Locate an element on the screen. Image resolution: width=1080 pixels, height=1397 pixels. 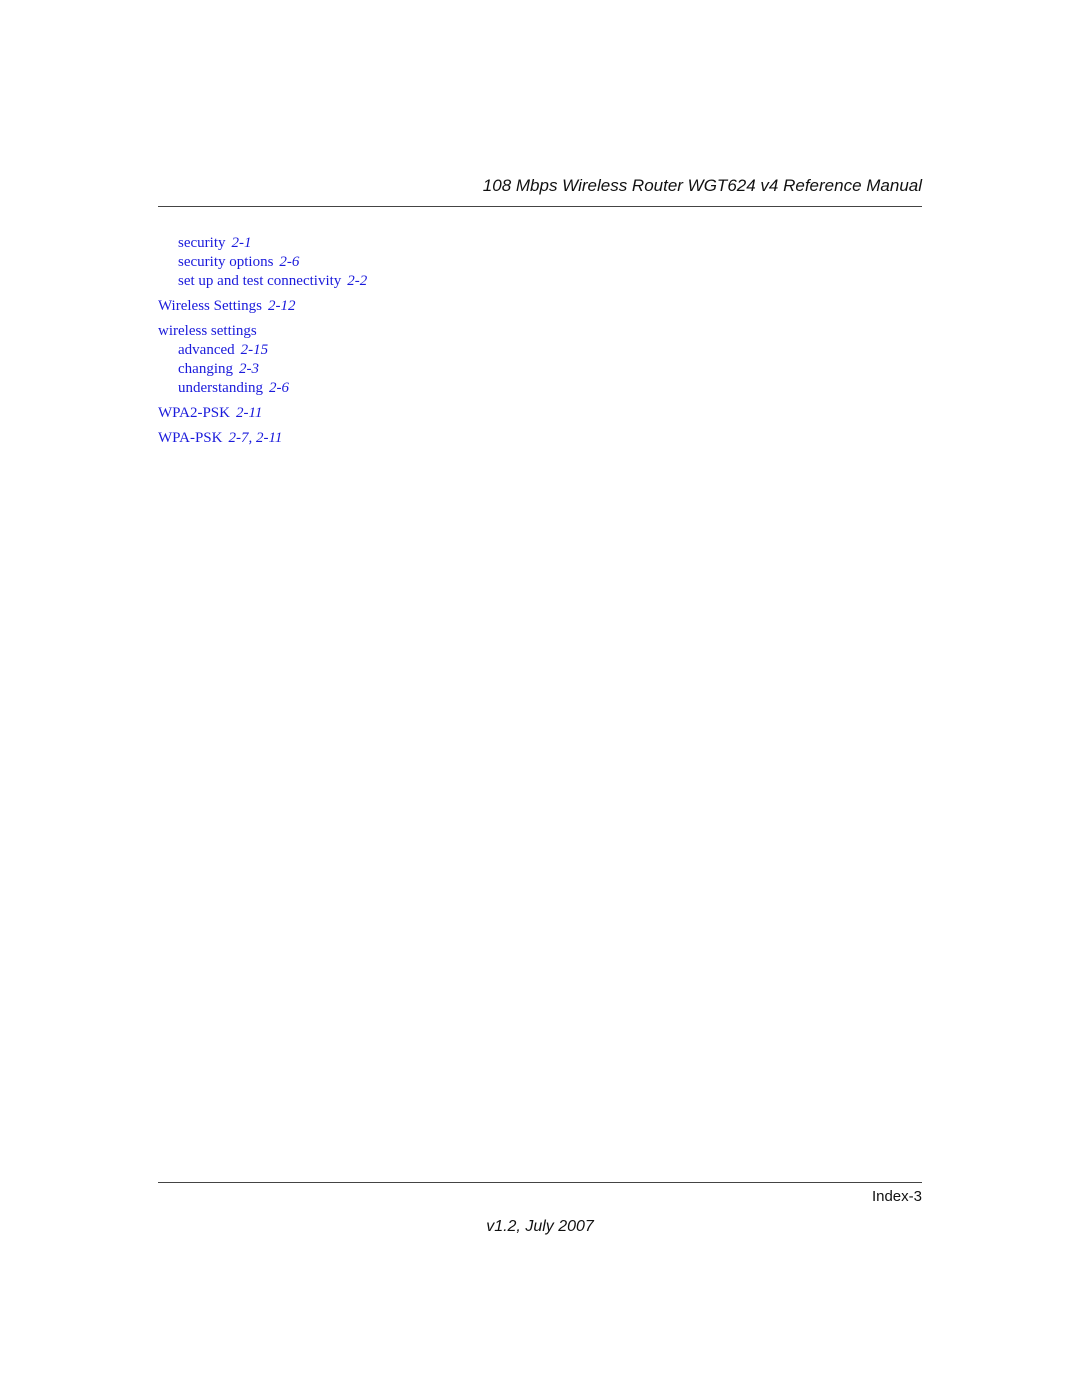
index-term: advanced is located at coordinates (206, 350).